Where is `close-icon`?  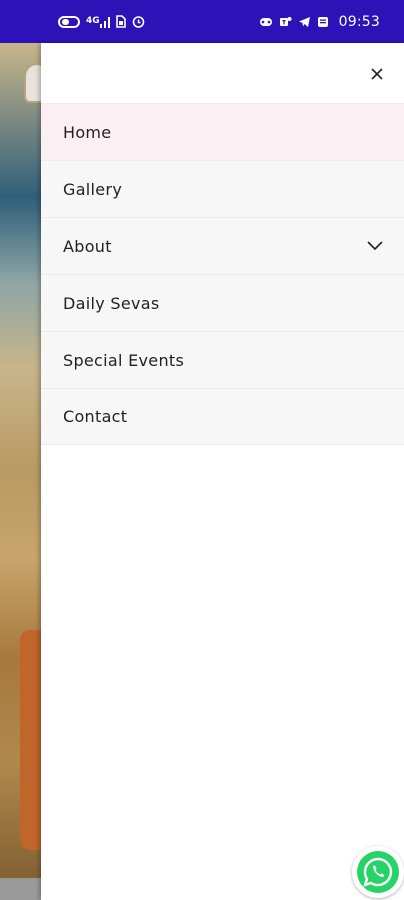
close-icon is located at coordinates (377, 74).